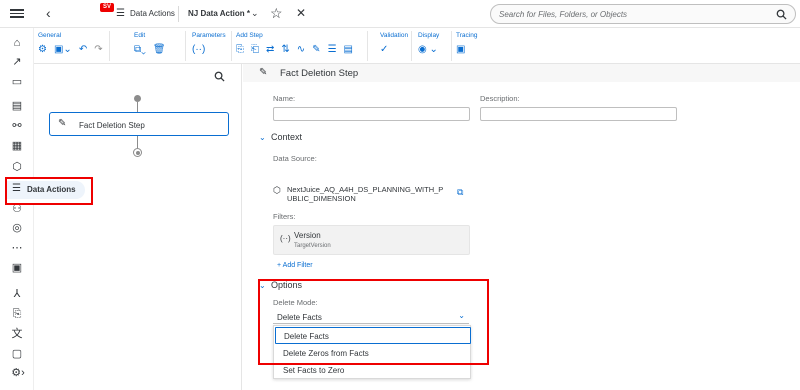  Describe the element at coordinates (429, 35) in the screenshot. I see `group-label: Display` at that location.